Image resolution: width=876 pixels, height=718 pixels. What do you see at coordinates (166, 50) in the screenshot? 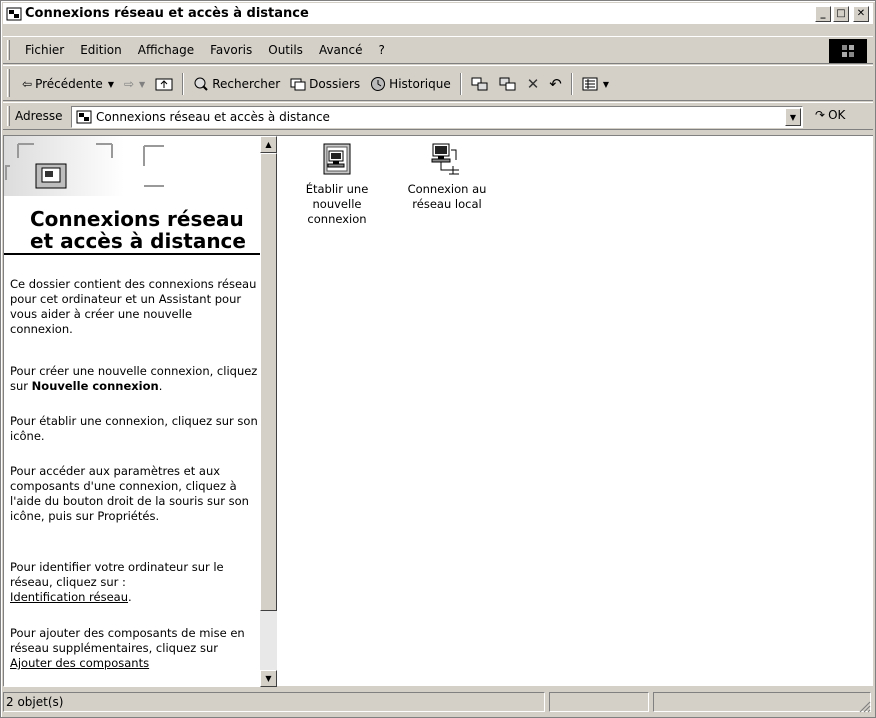
I see `menu-affichage: Affichage` at bounding box center [166, 50].